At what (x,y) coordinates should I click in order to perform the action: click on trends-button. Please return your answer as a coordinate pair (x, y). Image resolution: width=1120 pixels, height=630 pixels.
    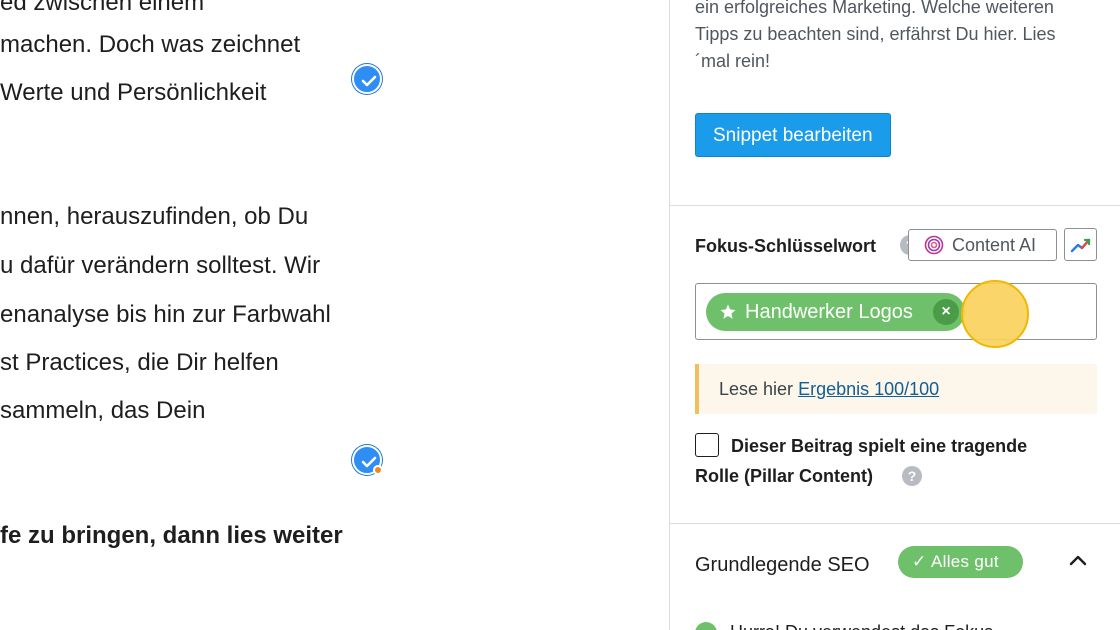
    Looking at the image, I should click on (1080, 244).